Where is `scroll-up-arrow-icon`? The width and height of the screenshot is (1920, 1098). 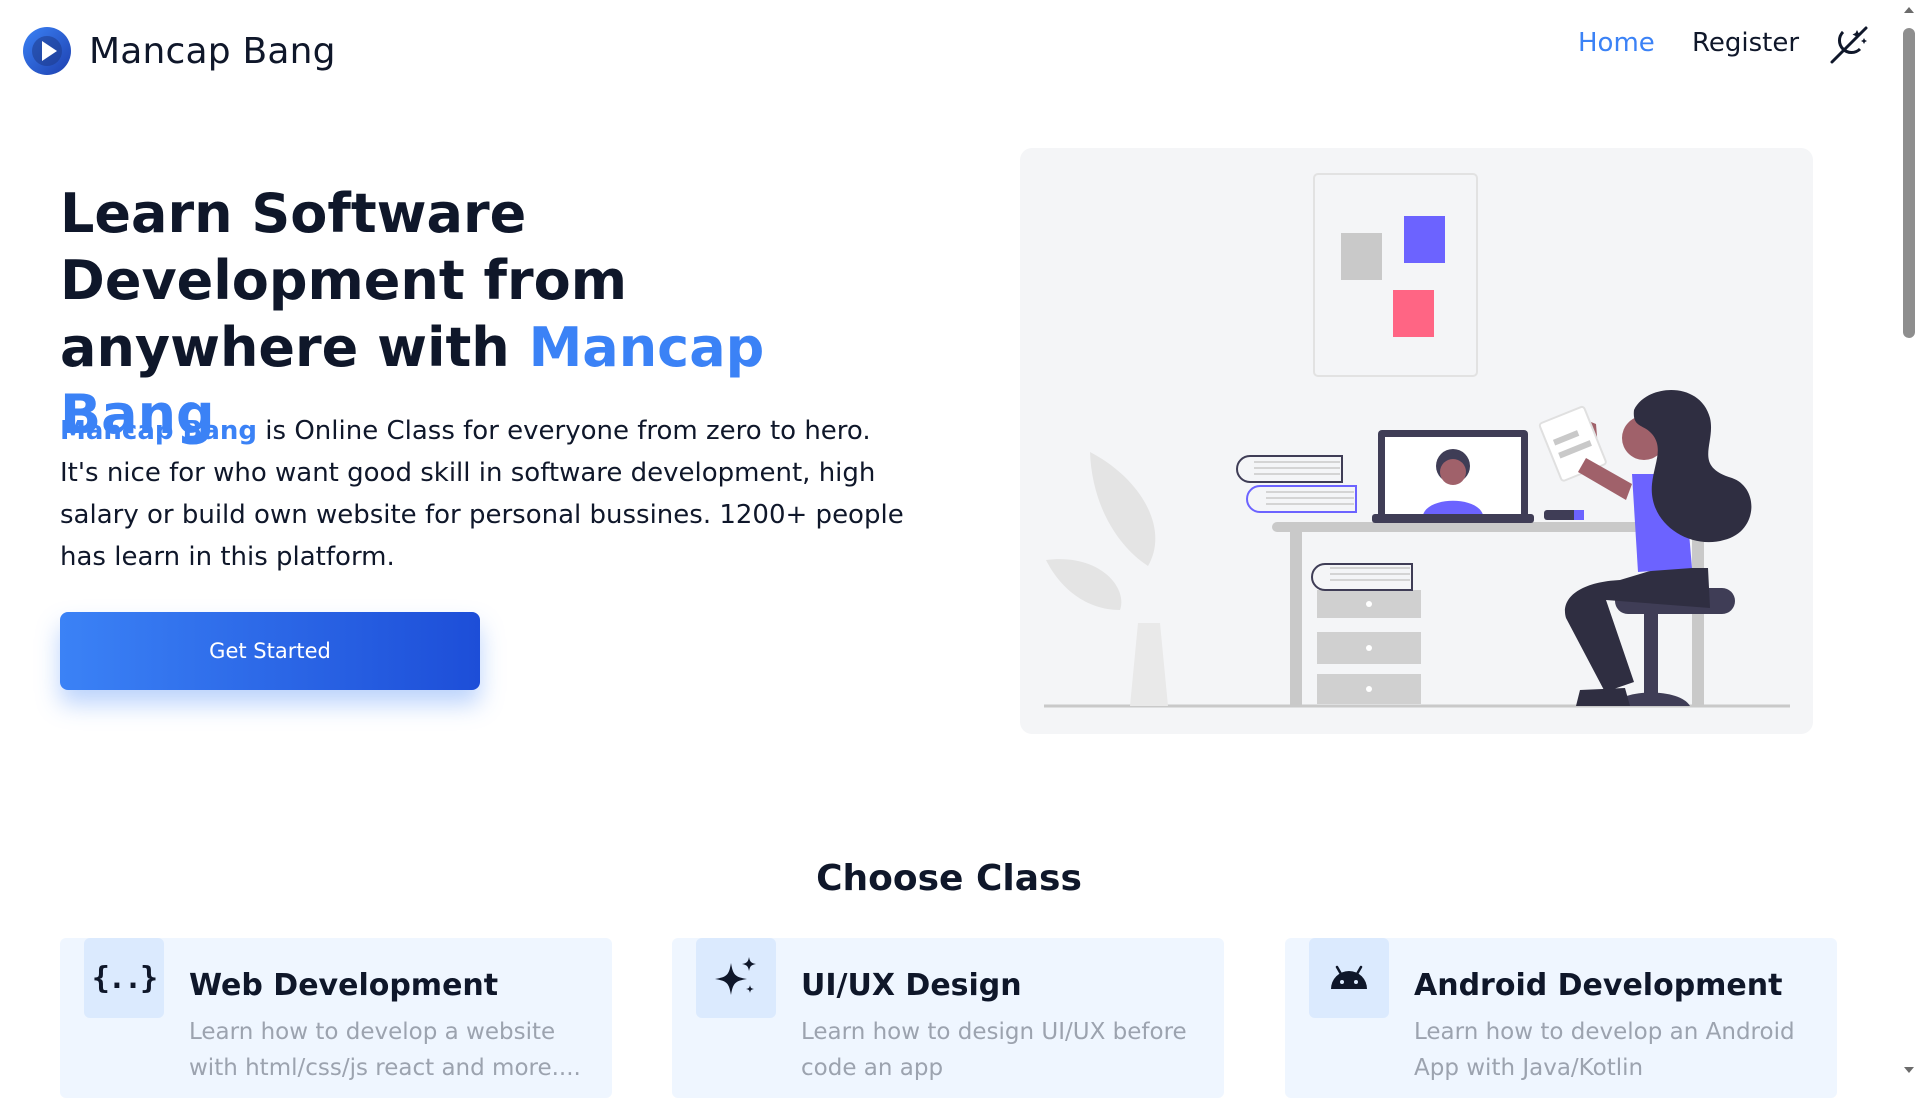
scroll-up-arrow-icon is located at coordinates (1909, 10).